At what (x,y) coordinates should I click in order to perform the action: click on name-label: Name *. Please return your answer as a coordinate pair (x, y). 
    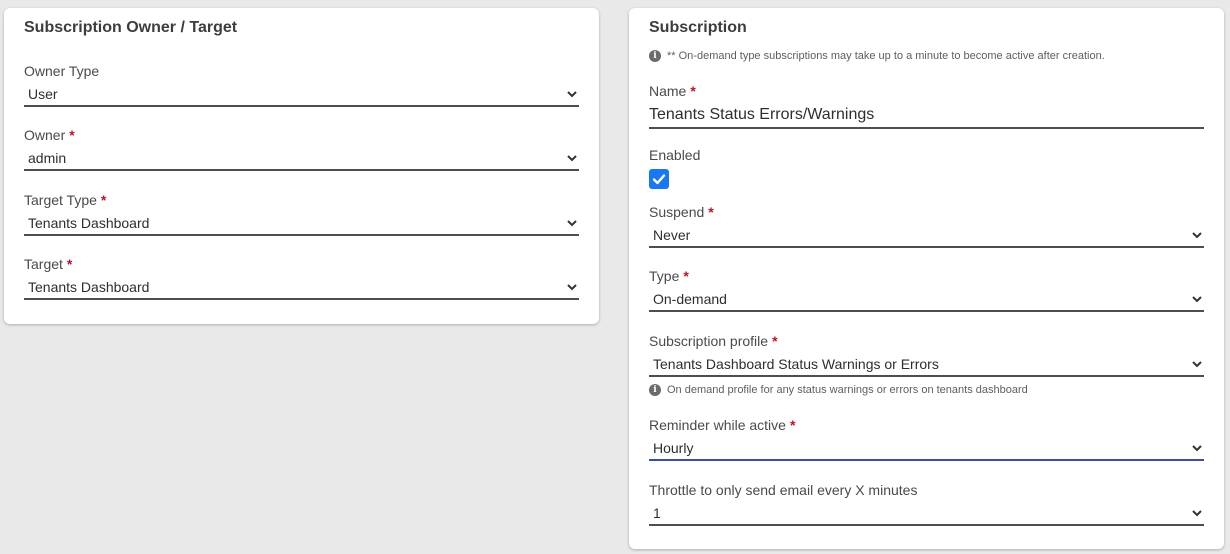
    Looking at the image, I should click on (672, 91).